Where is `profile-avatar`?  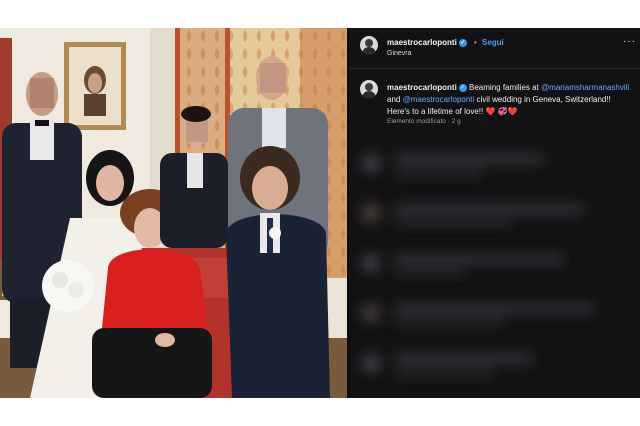 profile-avatar is located at coordinates (369, 45).